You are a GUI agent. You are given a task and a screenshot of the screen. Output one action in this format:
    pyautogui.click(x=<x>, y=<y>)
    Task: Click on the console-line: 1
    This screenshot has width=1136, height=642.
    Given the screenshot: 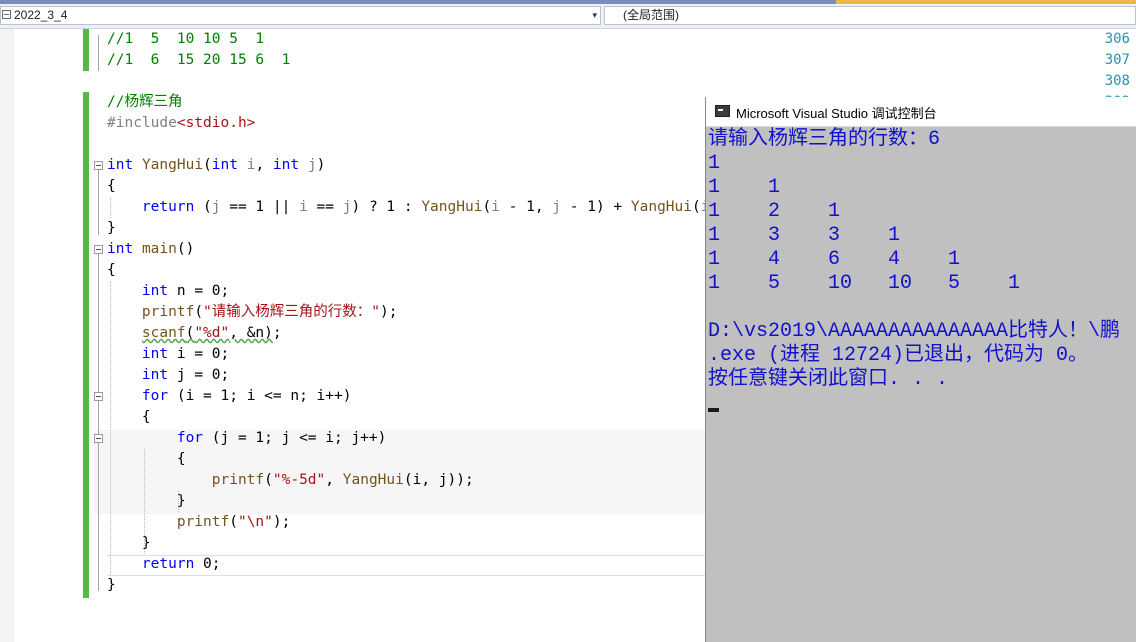 What is the action you would take?
    pyautogui.click(x=714, y=163)
    